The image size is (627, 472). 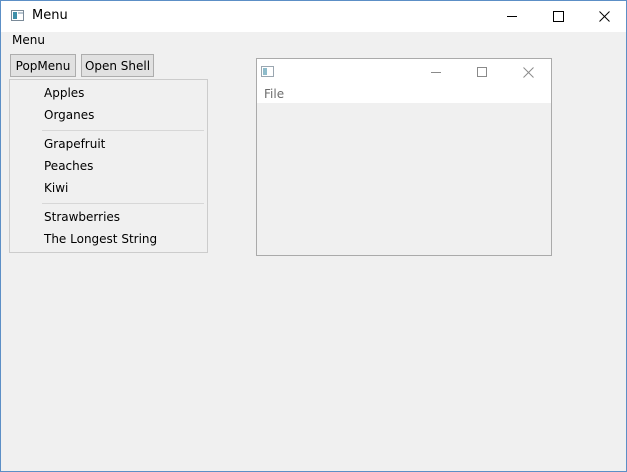 I want to click on popup-item-peaches: Peaches, so click(x=68, y=166).